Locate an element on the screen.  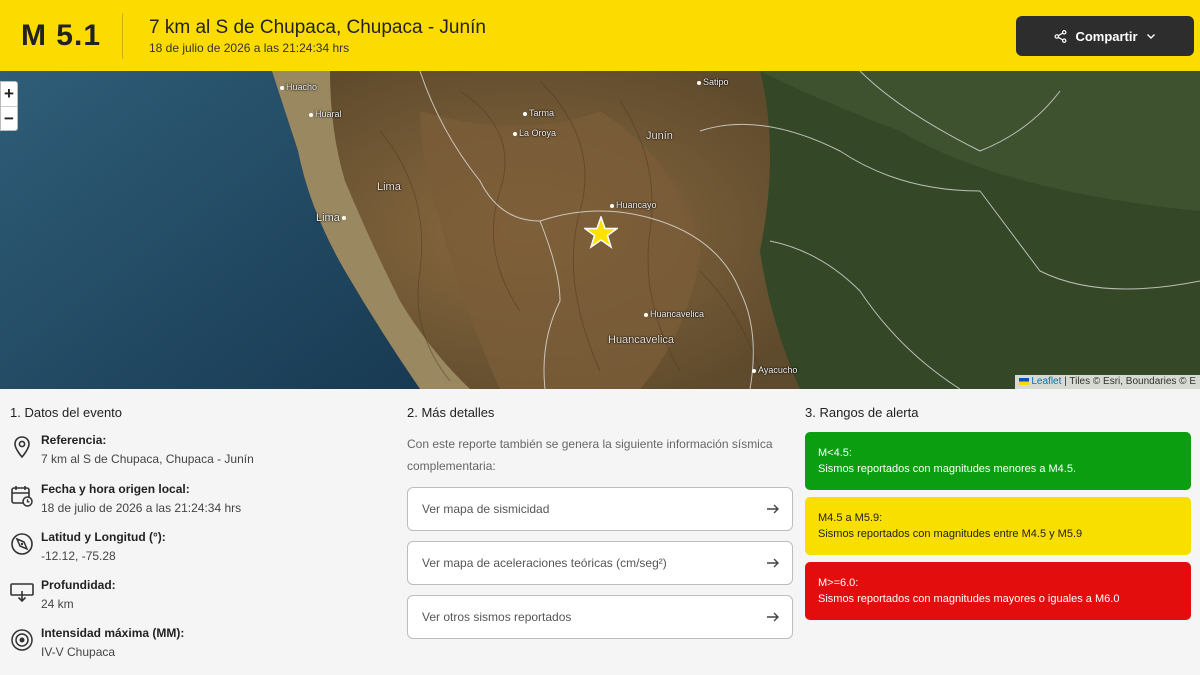
place-huaral: Huaral is located at coordinates (325, 114).